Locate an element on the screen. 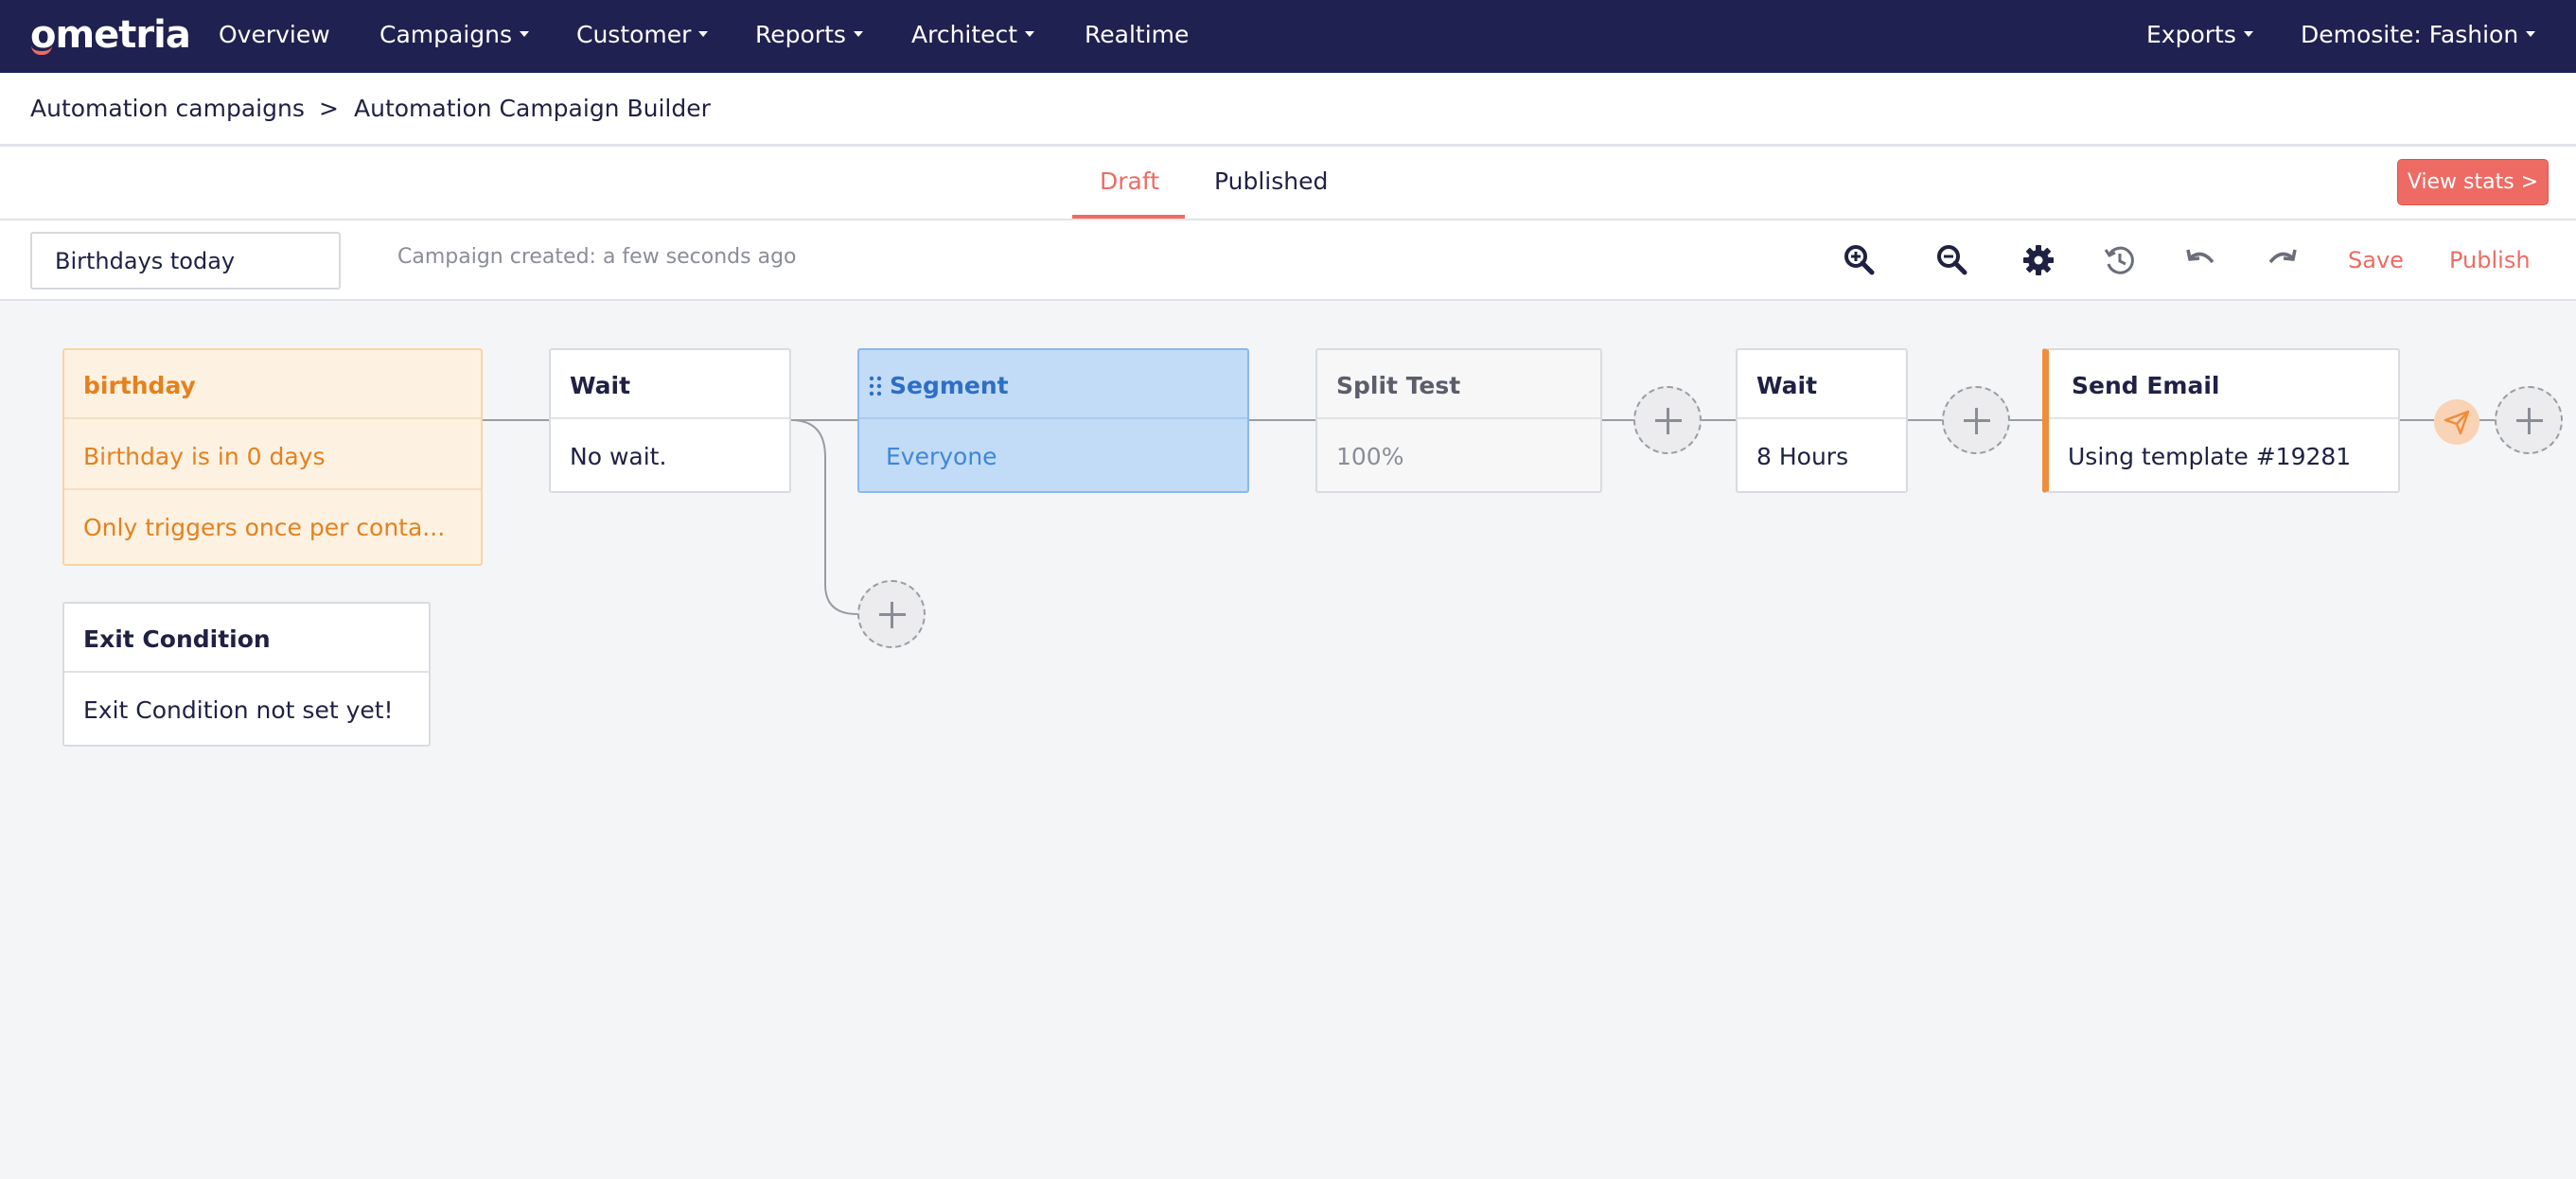  active-tab-indicator is located at coordinates (1128, 217).